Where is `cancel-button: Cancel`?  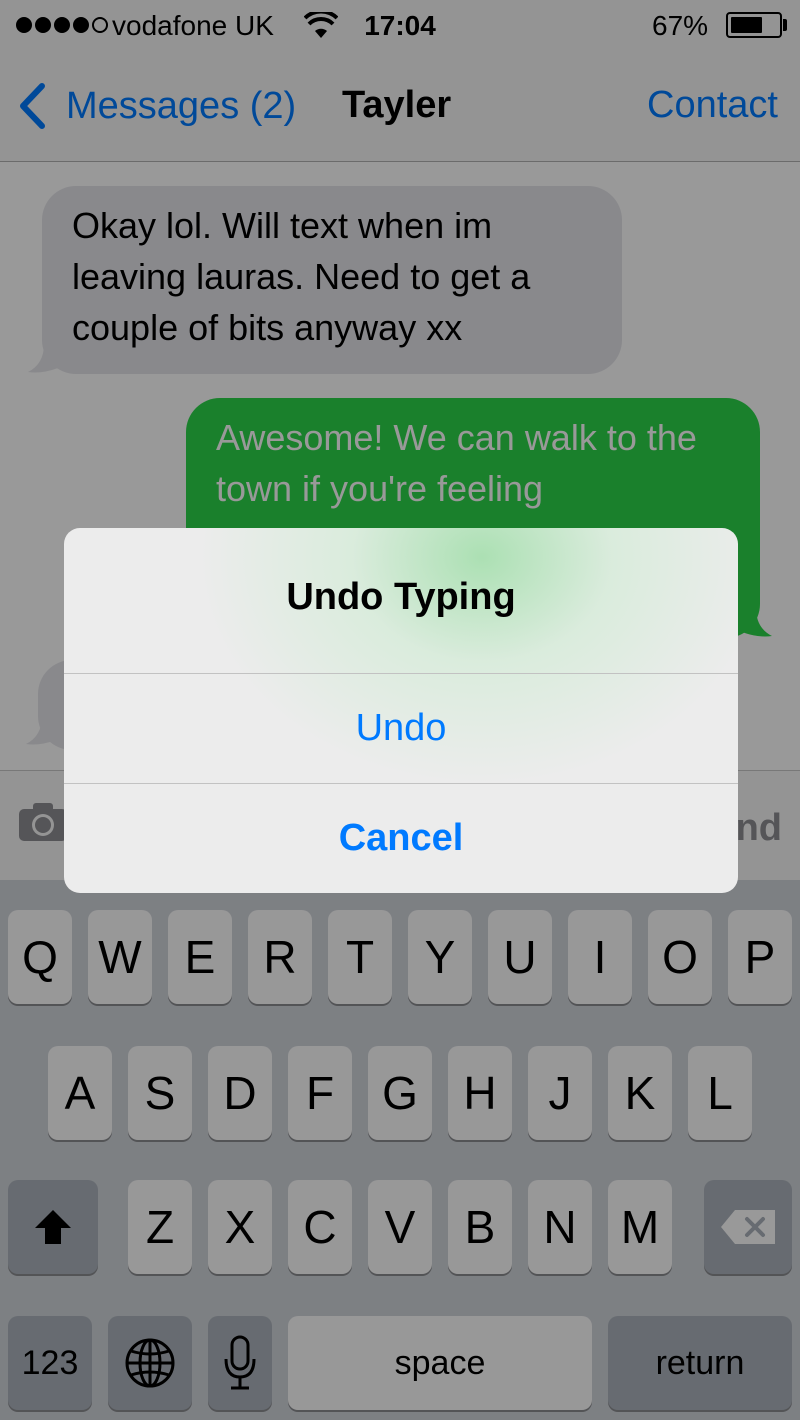
cancel-button: Cancel is located at coordinates (401, 838).